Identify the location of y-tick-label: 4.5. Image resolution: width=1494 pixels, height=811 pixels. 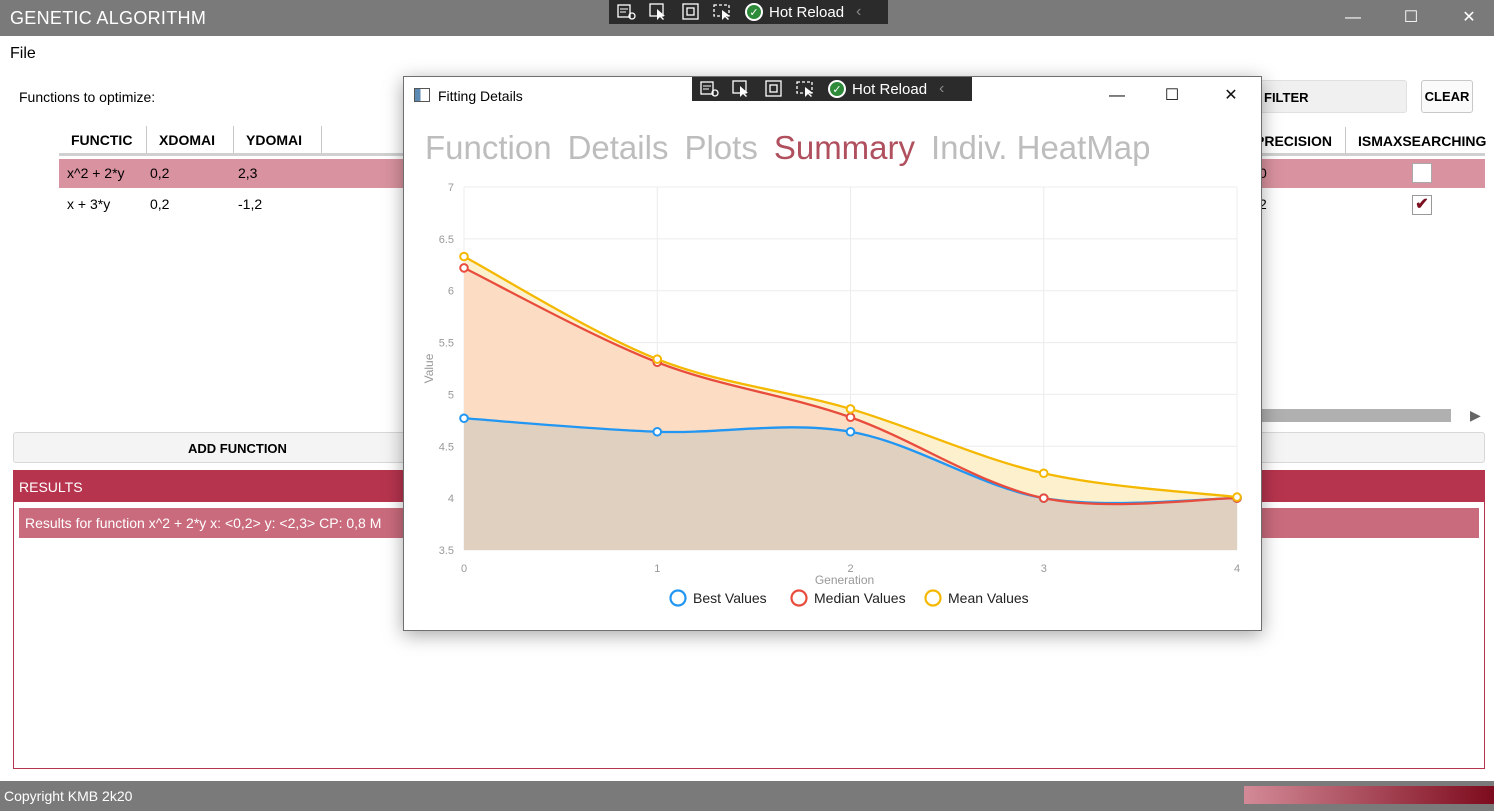
(446, 447).